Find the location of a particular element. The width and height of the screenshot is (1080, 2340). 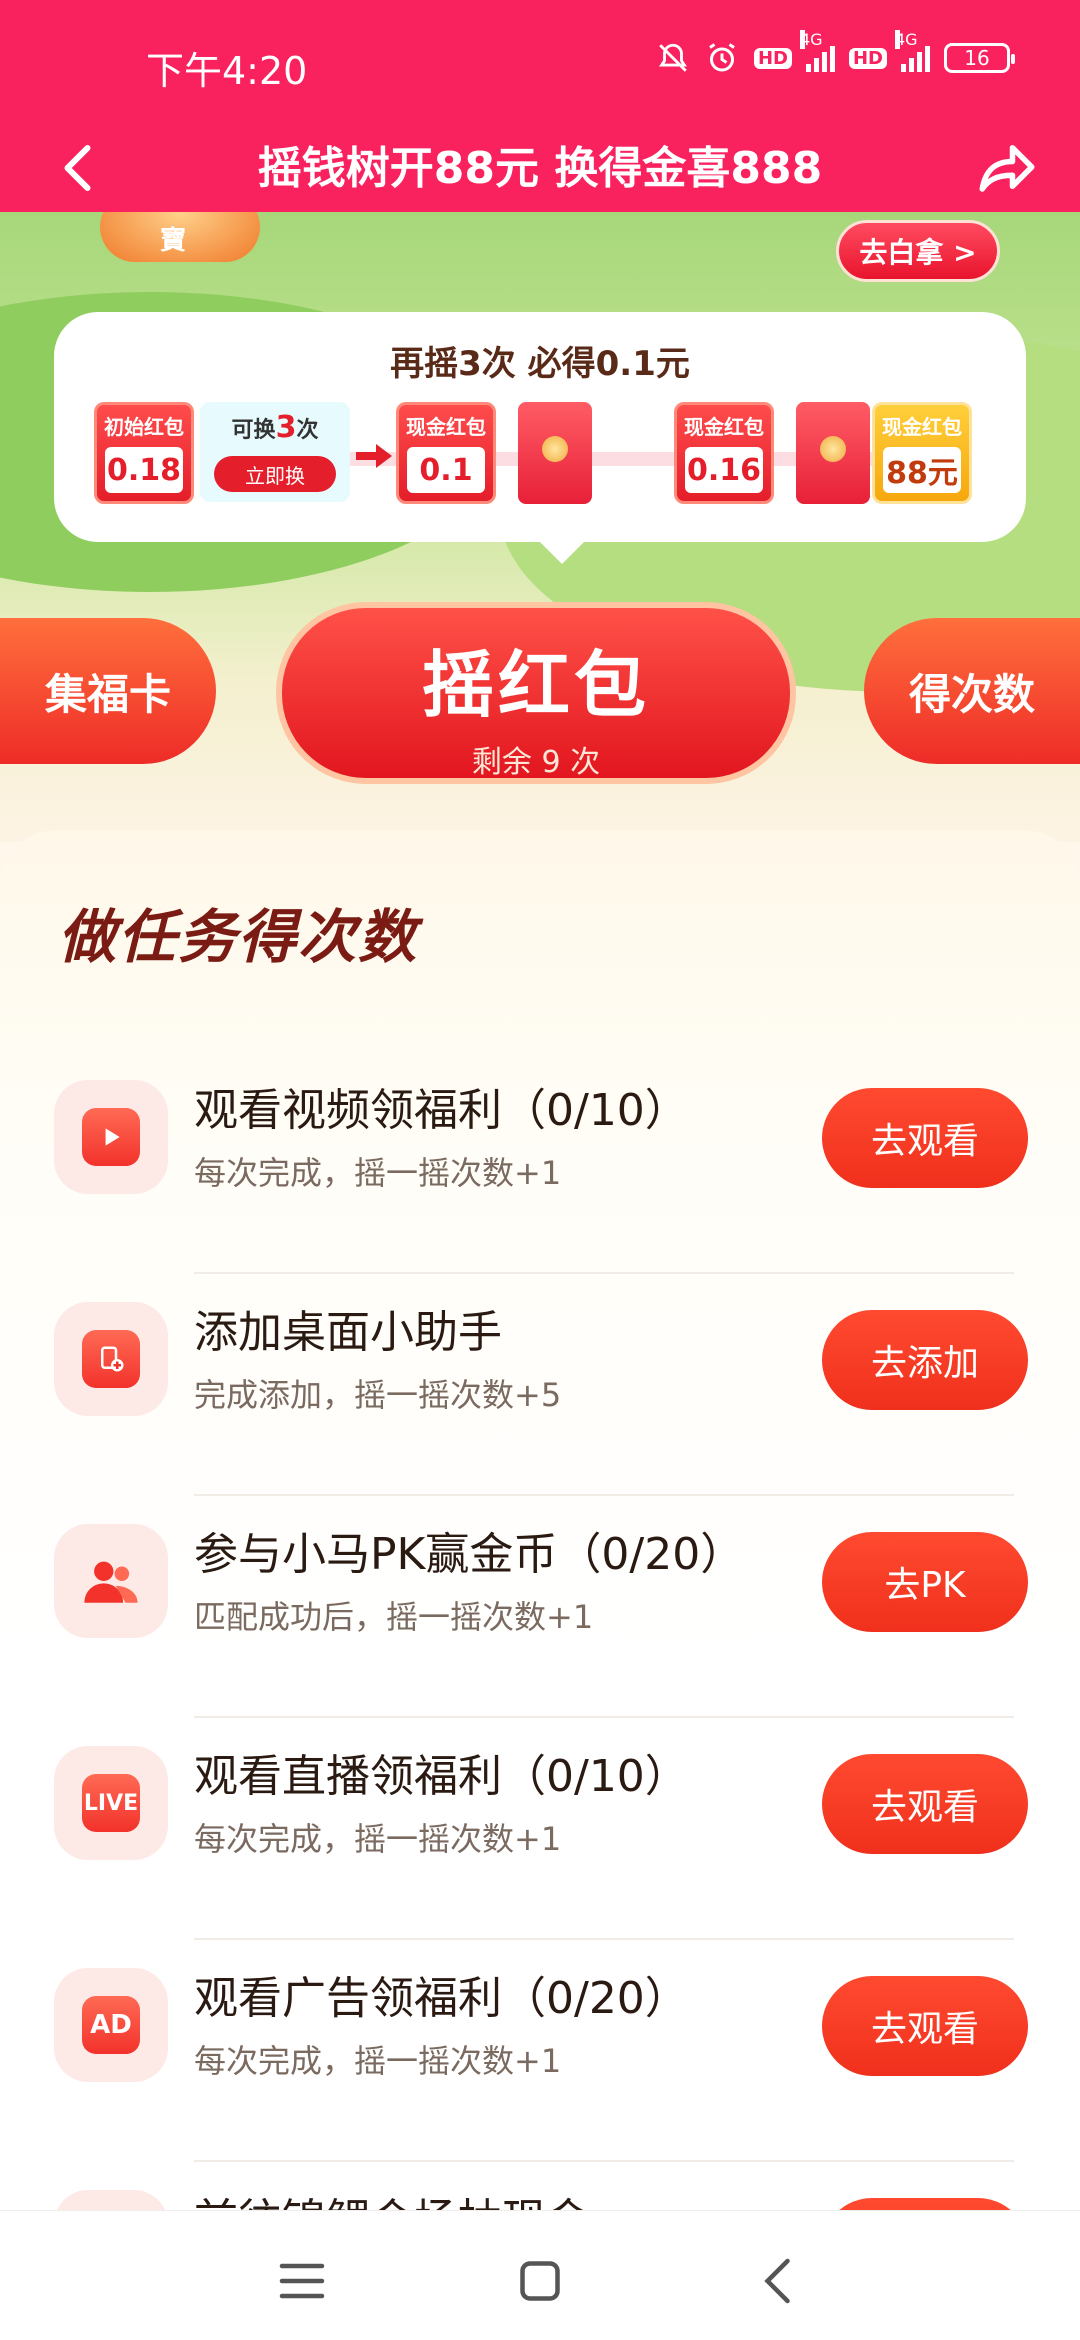

status-time: 下午4:20 is located at coordinates (227, 71).